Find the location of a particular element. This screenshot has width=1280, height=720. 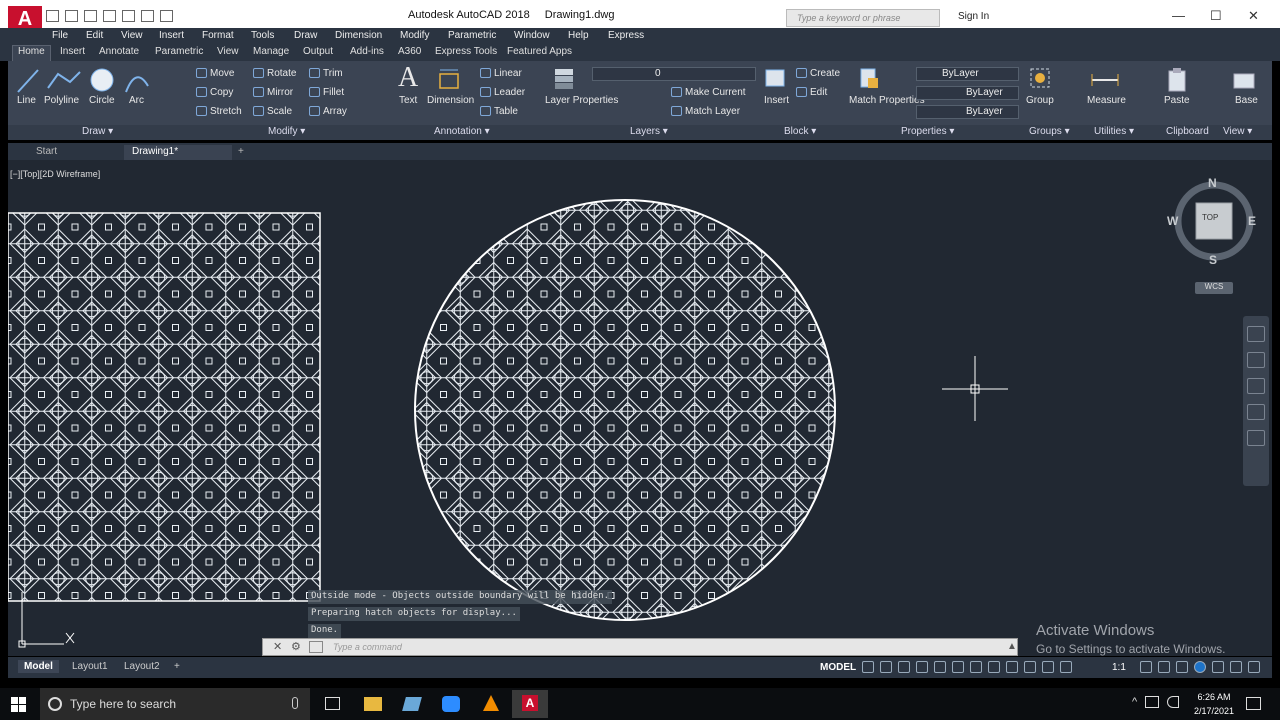

zoom-app-icon is located at coordinates (451, 704).